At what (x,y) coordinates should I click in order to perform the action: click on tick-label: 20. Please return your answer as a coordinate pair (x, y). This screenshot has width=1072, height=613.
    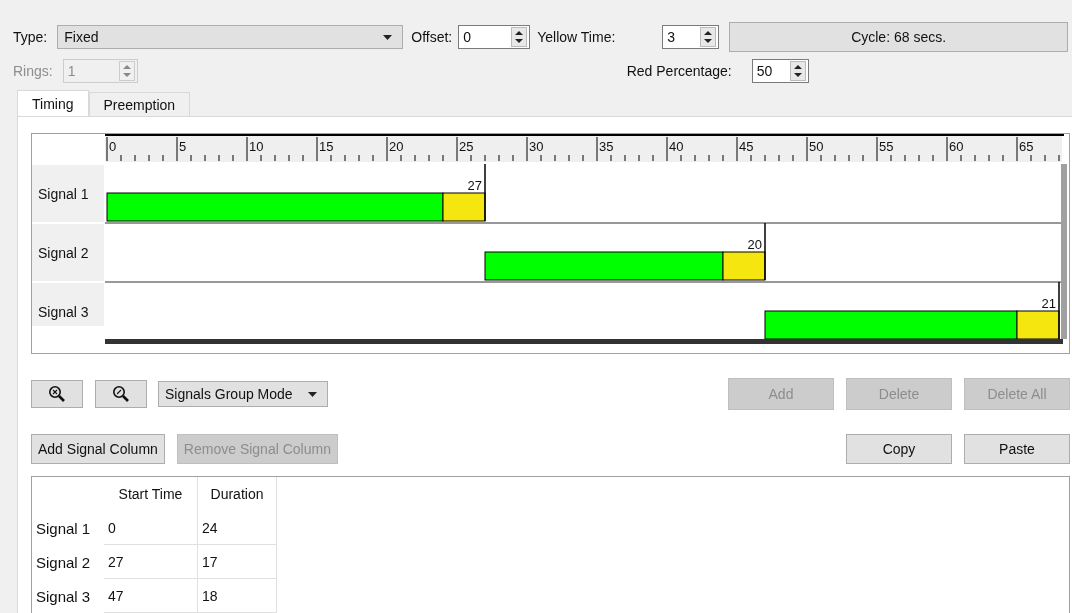
    Looking at the image, I should click on (396, 146).